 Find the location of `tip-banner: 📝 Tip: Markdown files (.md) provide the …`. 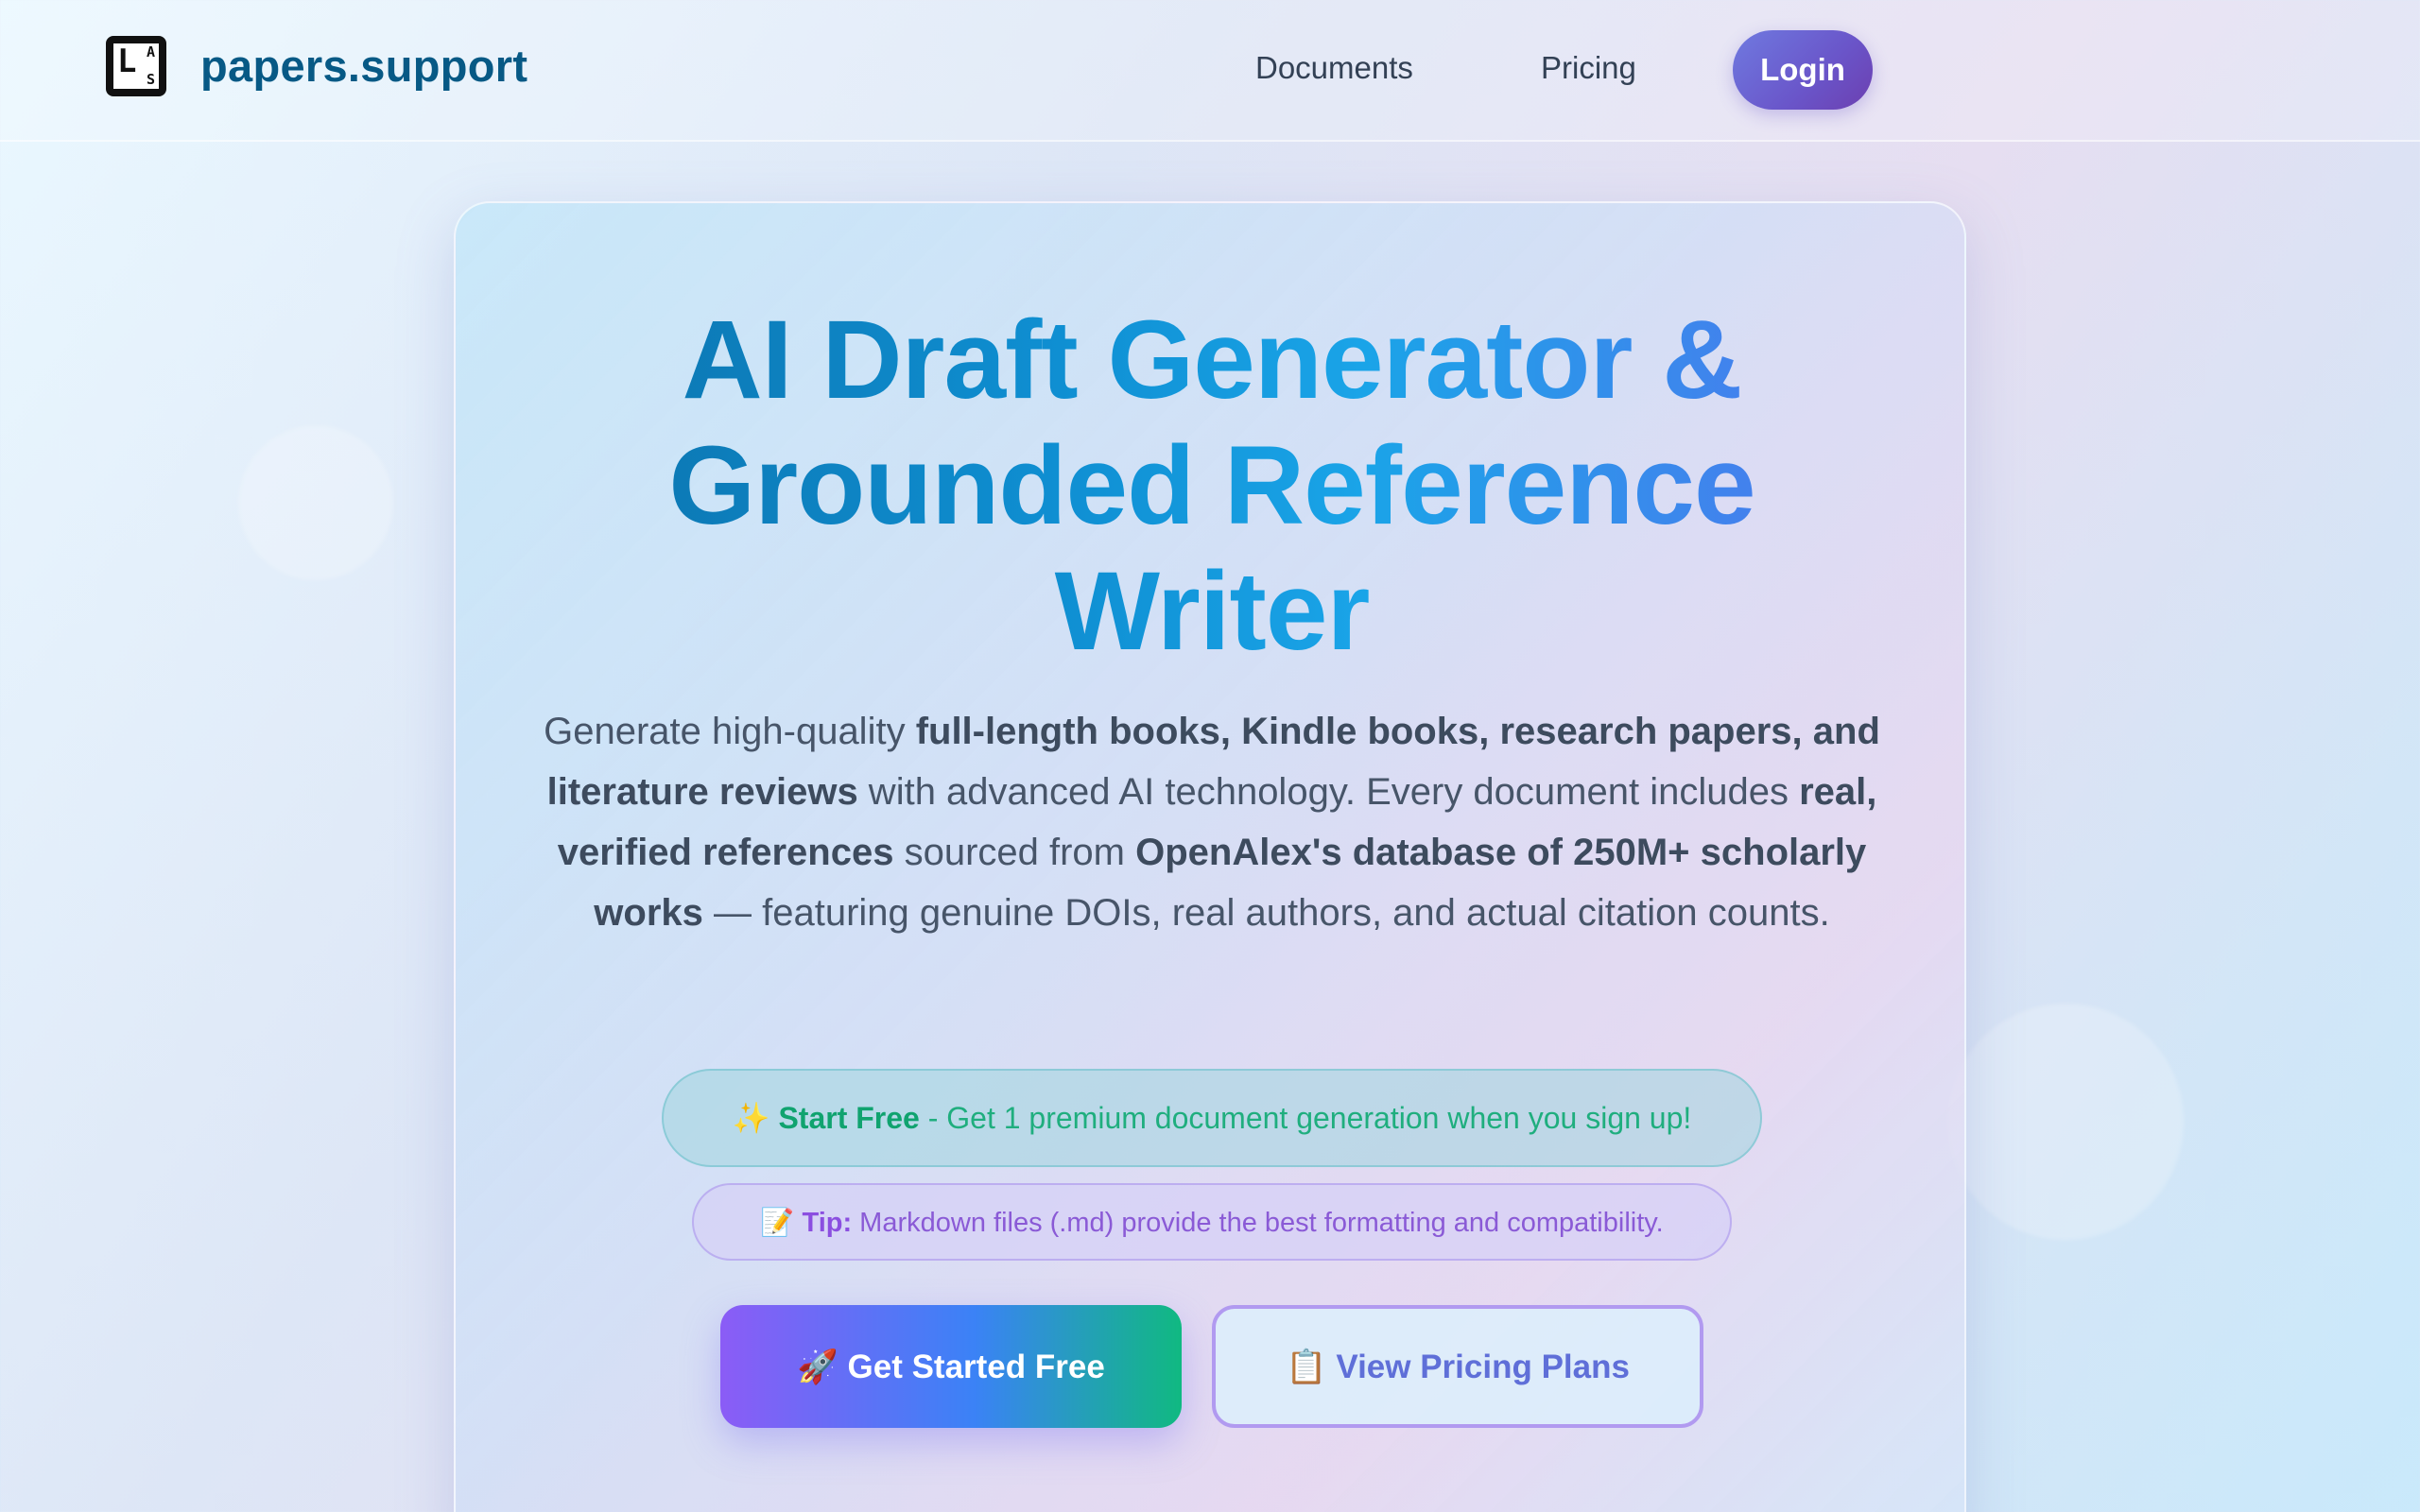

tip-banner: 📝 Tip: Markdown files (.md) provide the … is located at coordinates (1212, 1222).